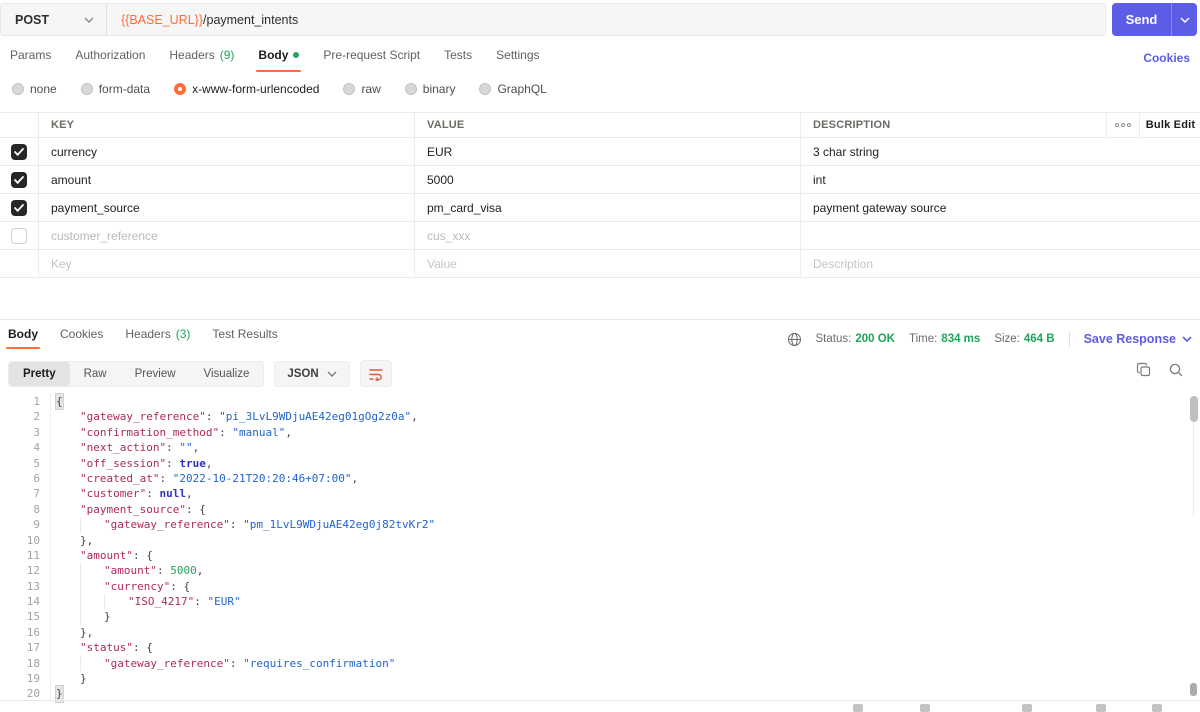  What do you see at coordinates (592, 447) in the screenshot?
I see `code-line: 4 "next_action": "",` at bounding box center [592, 447].